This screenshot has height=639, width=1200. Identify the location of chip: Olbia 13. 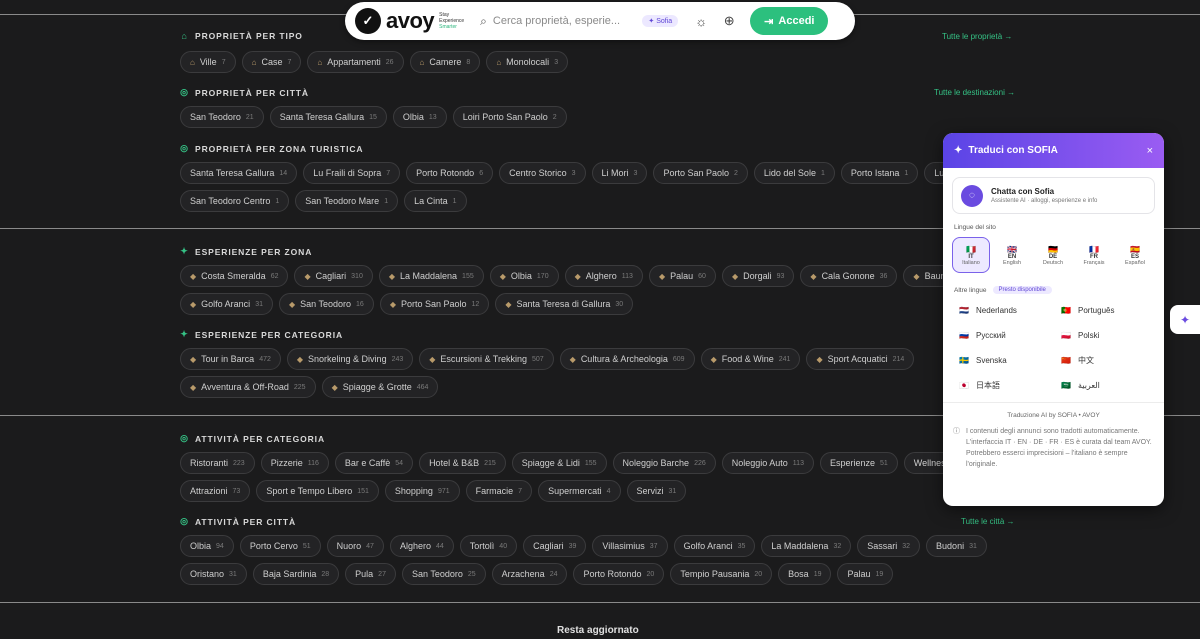
(419, 117).